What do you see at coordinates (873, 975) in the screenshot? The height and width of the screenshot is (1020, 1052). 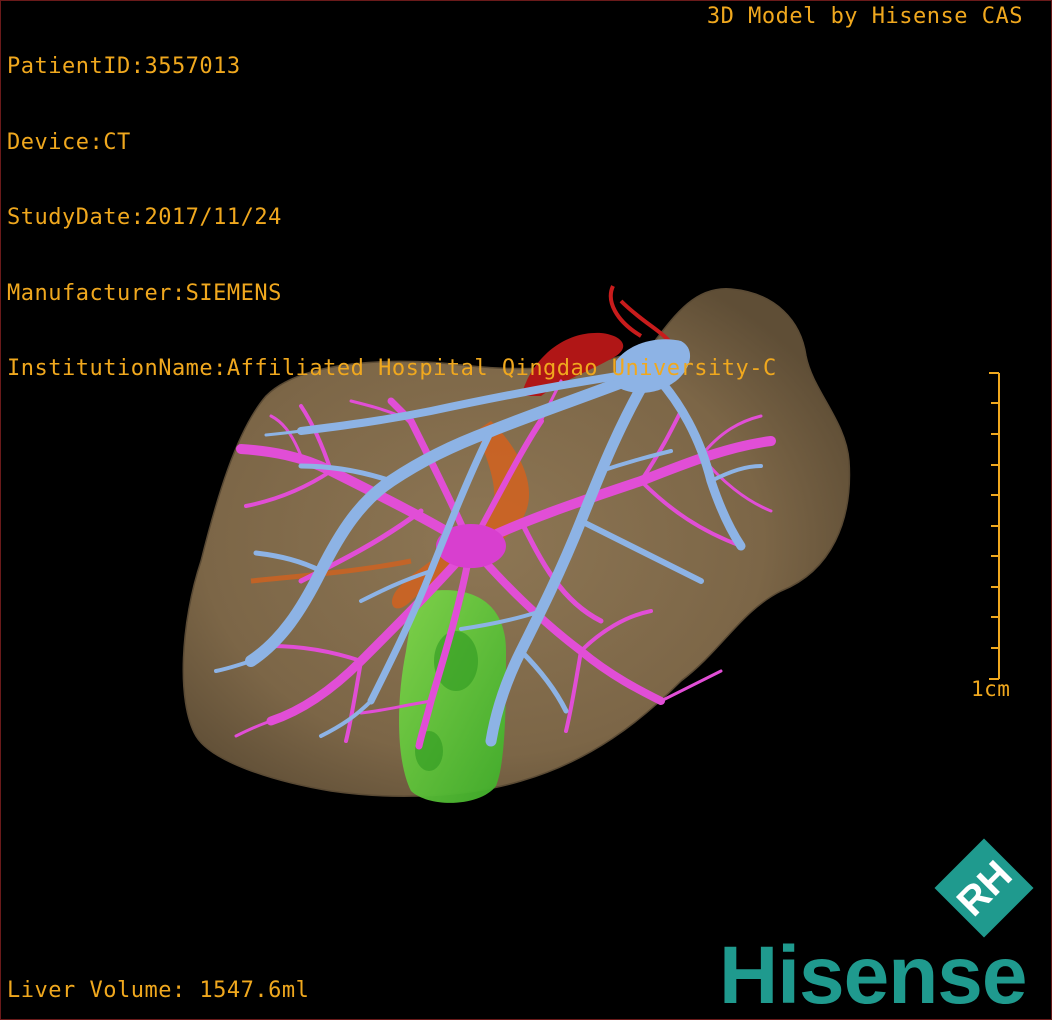 I see `hisense-logo: Hisense` at bounding box center [873, 975].